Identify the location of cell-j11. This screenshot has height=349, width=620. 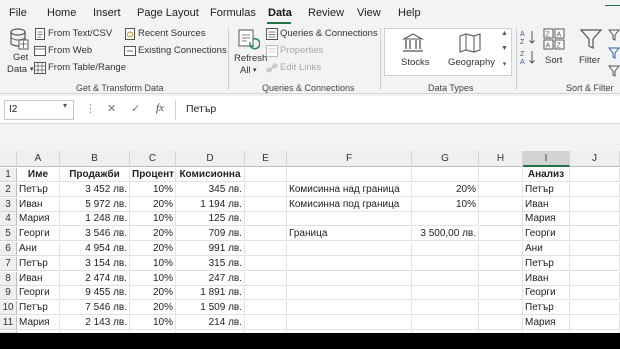
(595, 323).